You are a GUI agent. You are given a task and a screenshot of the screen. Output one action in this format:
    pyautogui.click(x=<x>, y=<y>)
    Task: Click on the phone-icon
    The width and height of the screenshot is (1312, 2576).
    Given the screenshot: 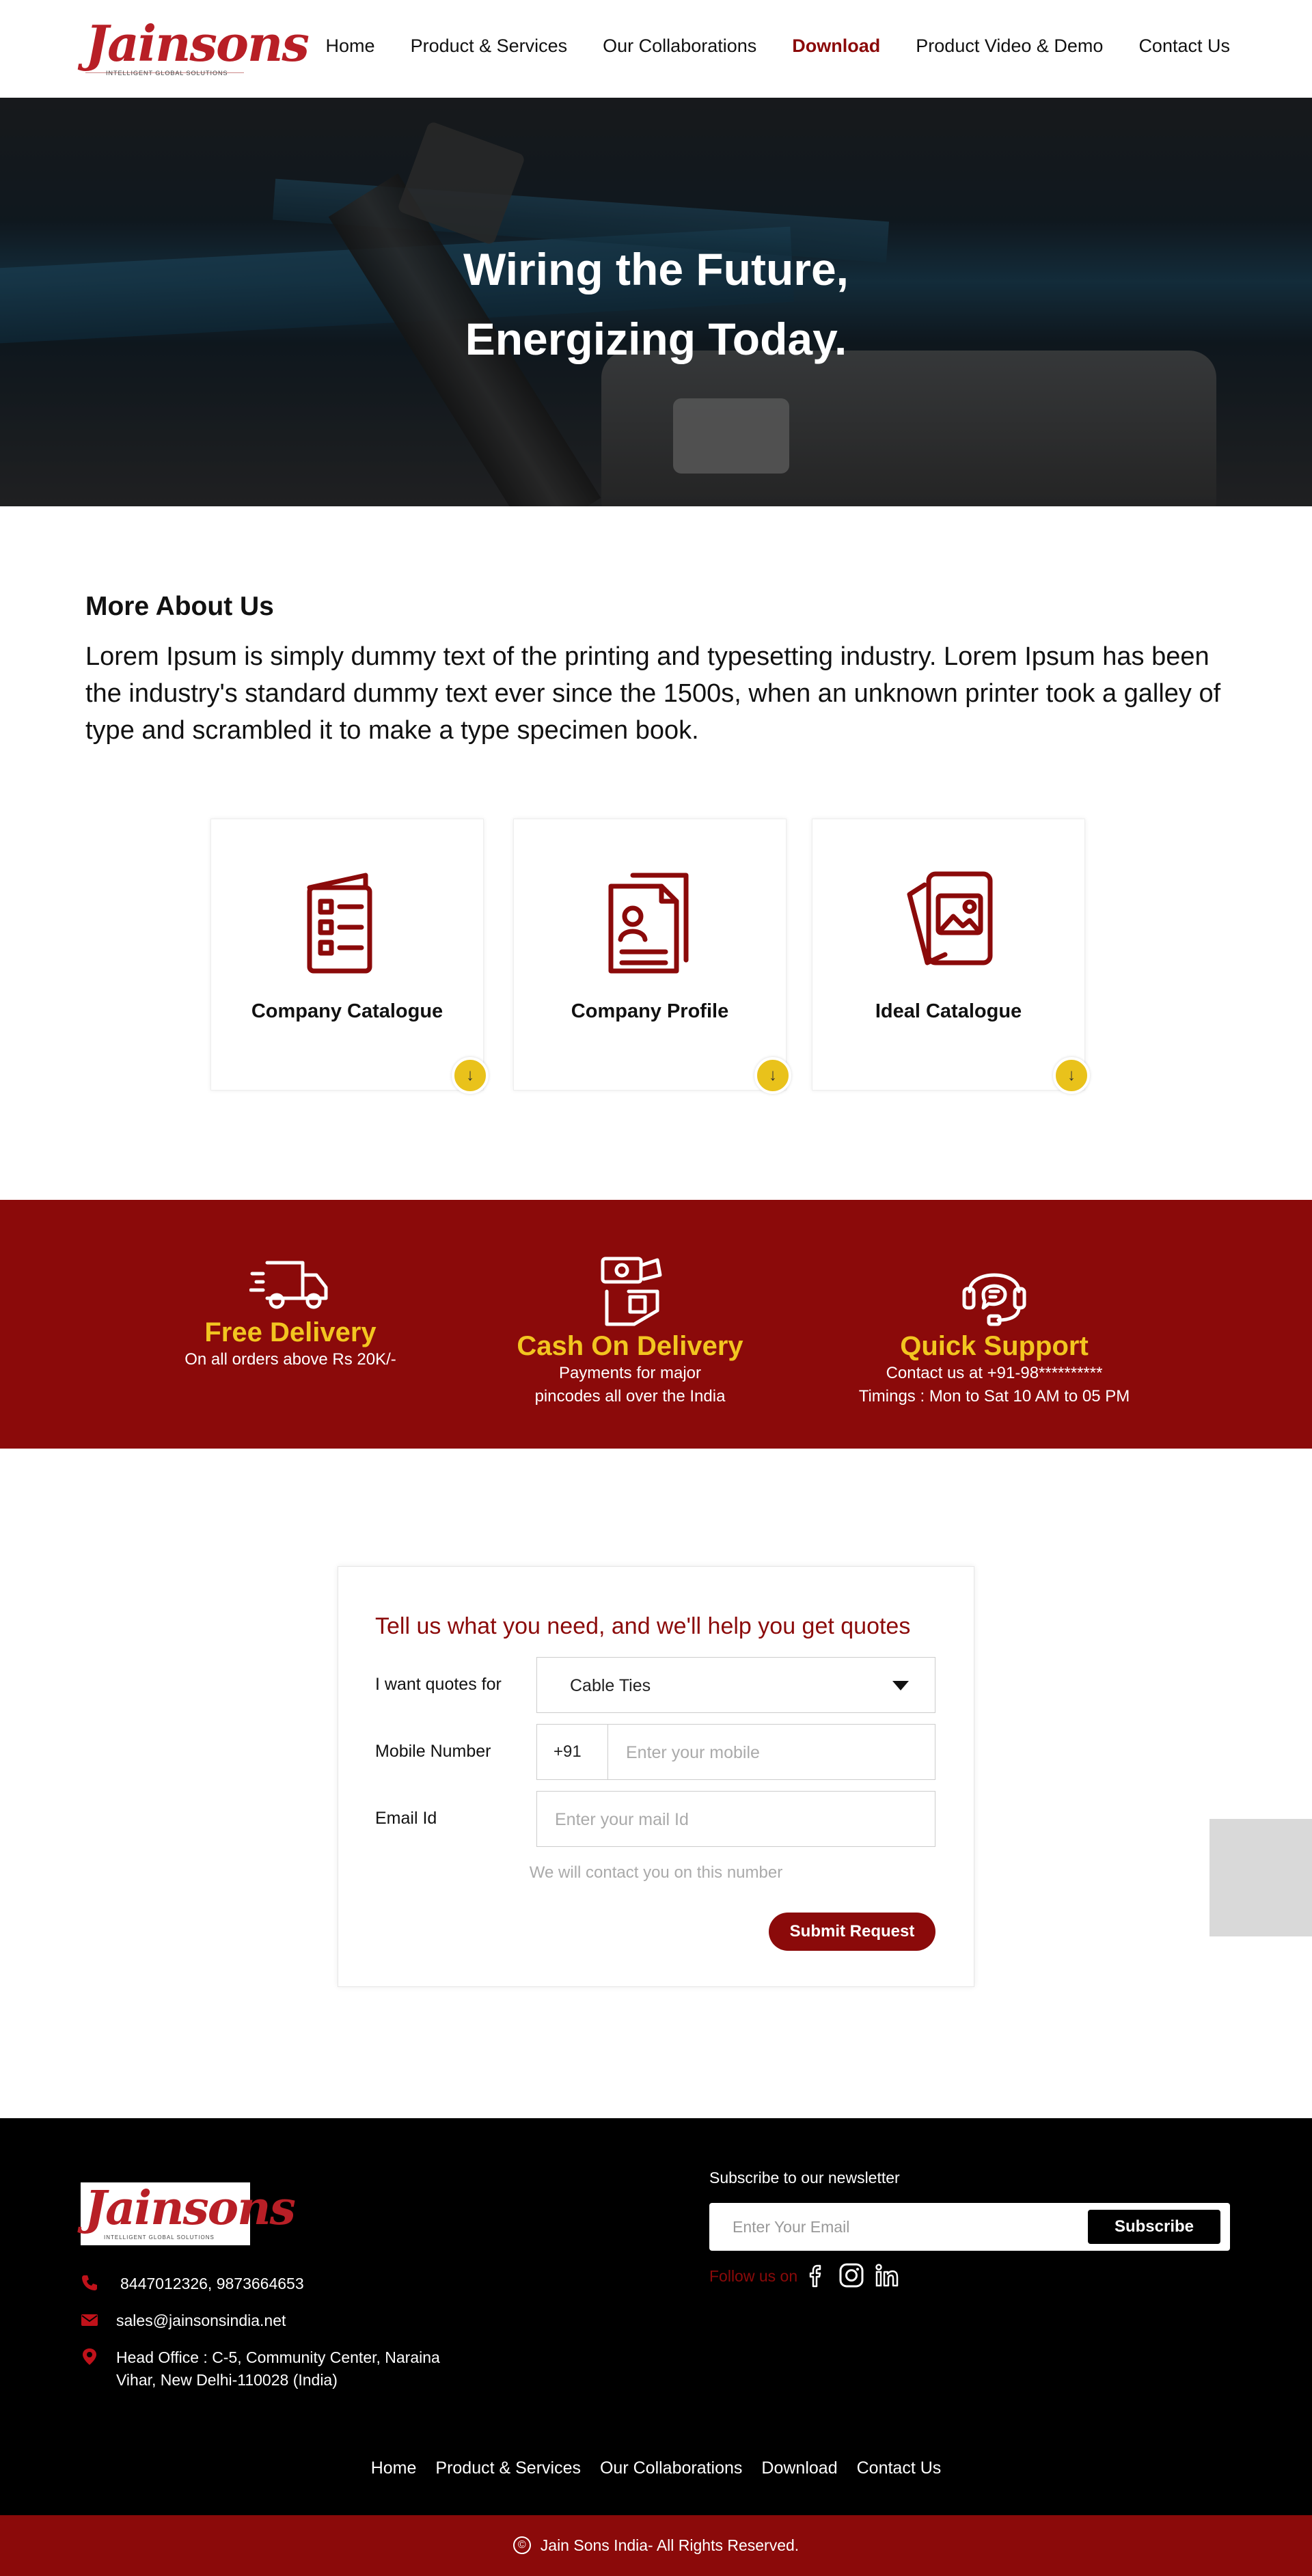 What is the action you would take?
    pyautogui.click(x=89, y=2282)
    